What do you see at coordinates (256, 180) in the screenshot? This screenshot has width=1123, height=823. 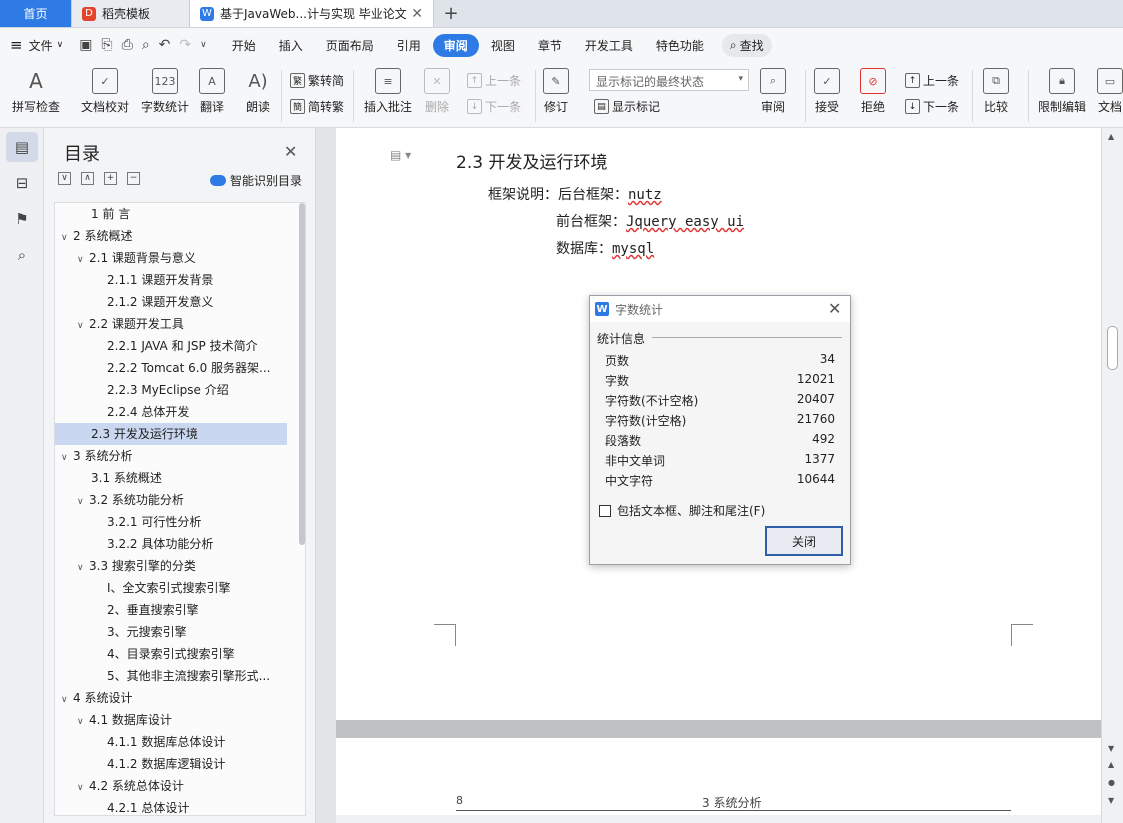 I see `smart-toc-button: 智能识别目录` at bounding box center [256, 180].